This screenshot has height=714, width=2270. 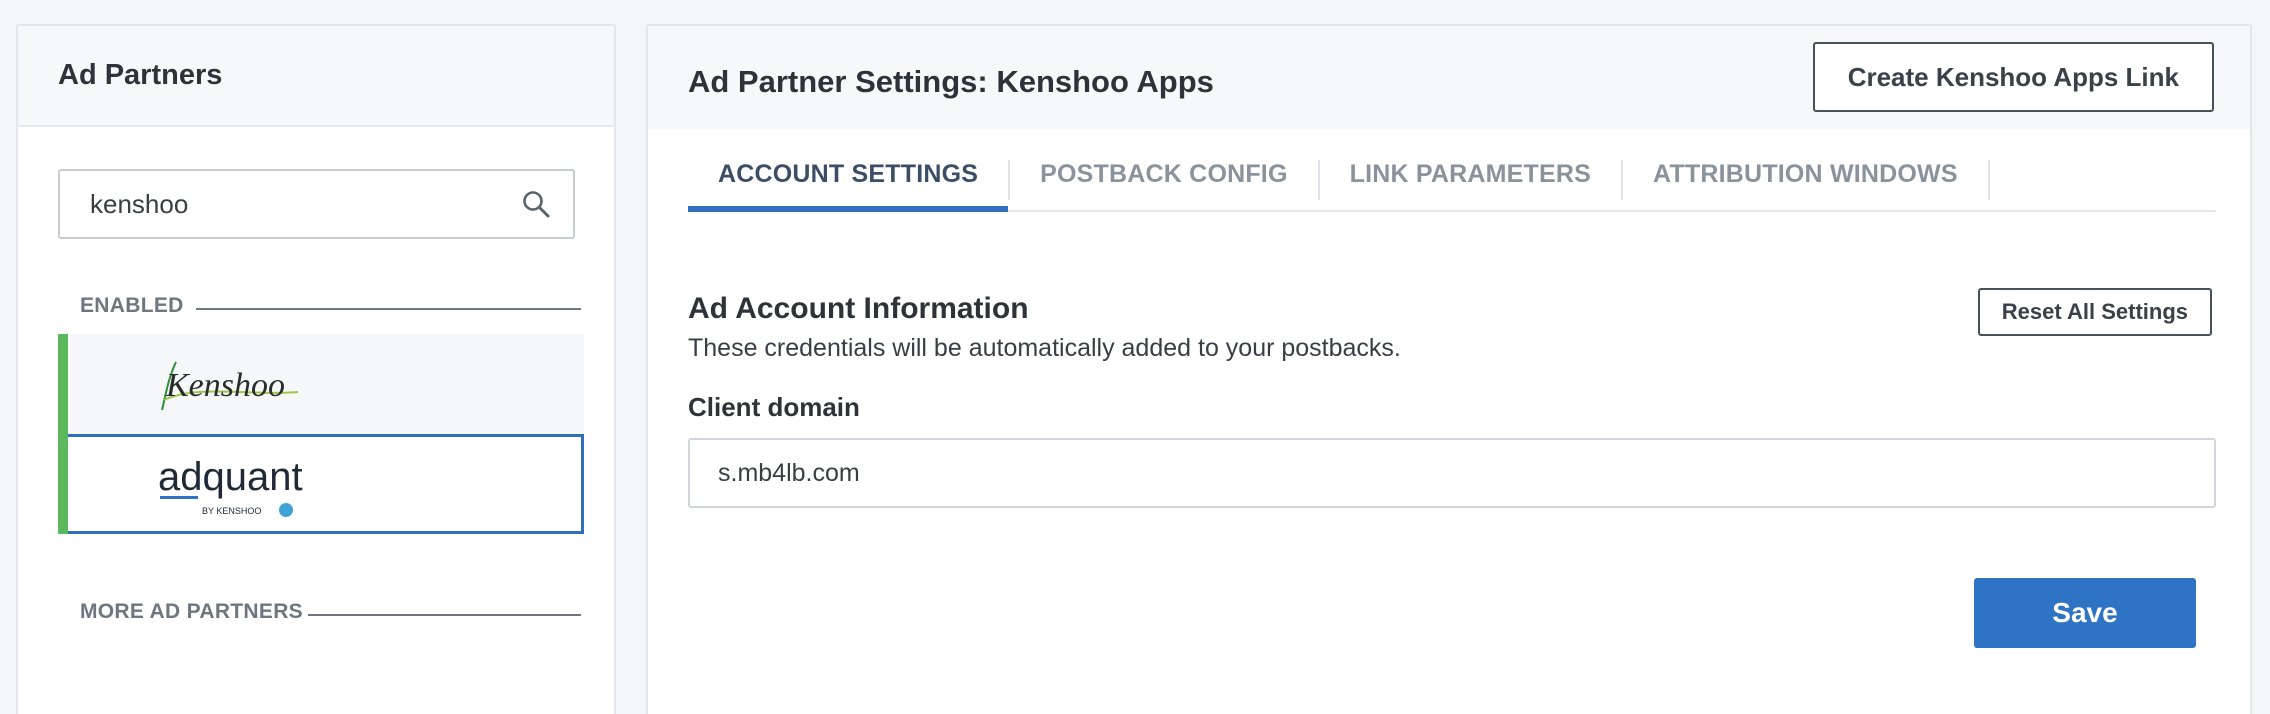 I want to click on save-button: Save, so click(x=2085, y=613).